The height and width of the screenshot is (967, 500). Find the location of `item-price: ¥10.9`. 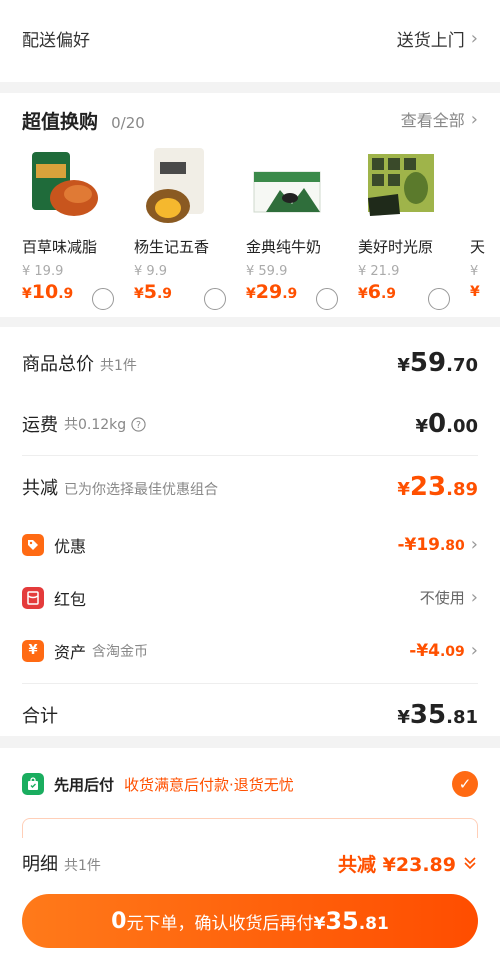

item-price: ¥10.9 is located at coordinates (78, 292).